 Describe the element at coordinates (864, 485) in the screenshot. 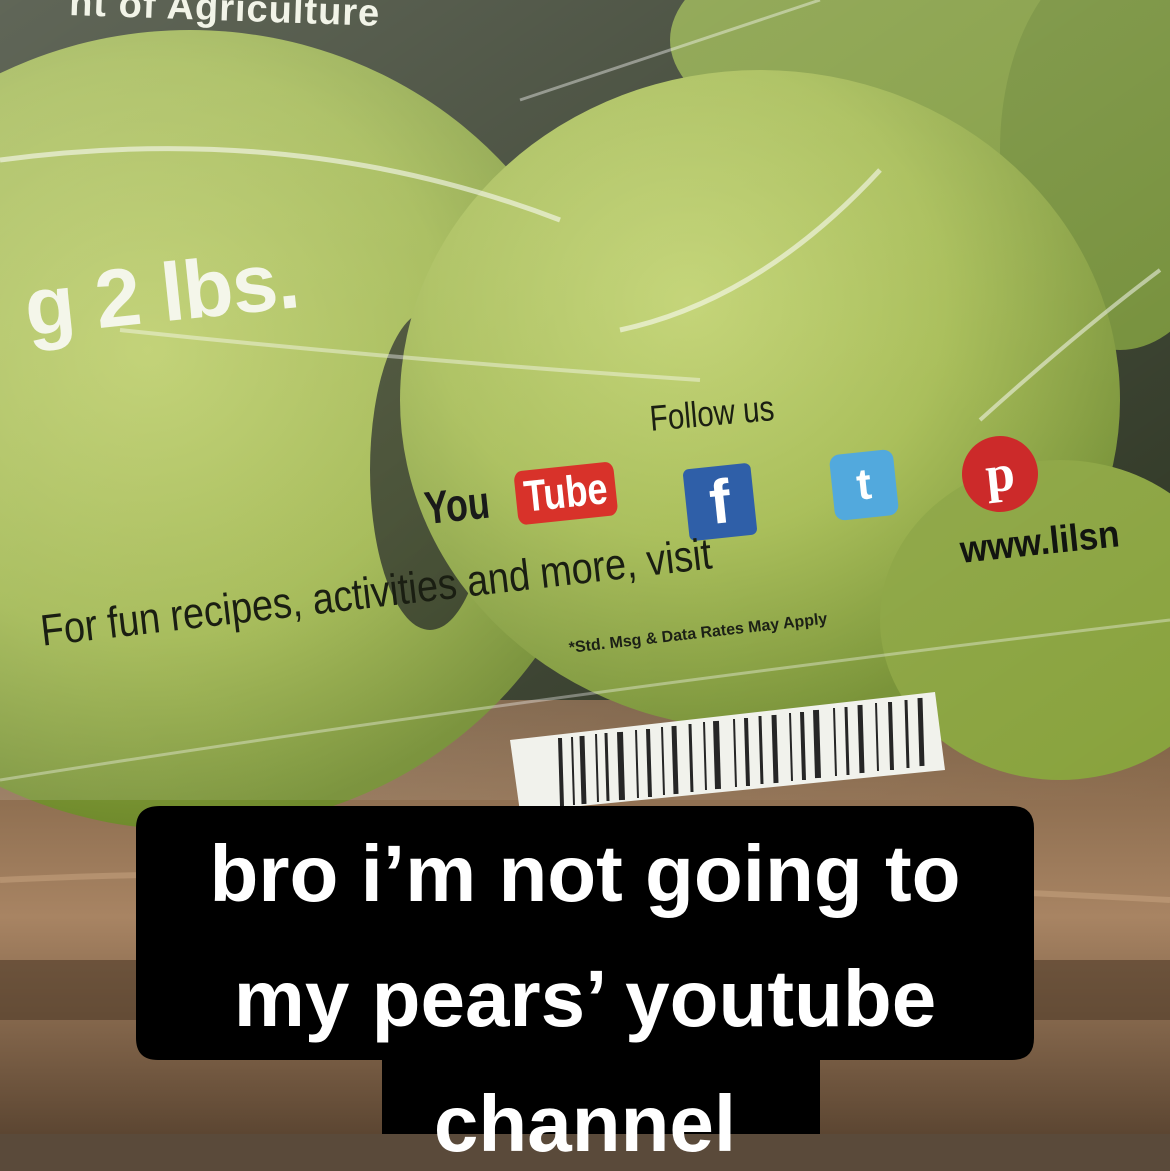

I see `twitter-icon: t` at that location.